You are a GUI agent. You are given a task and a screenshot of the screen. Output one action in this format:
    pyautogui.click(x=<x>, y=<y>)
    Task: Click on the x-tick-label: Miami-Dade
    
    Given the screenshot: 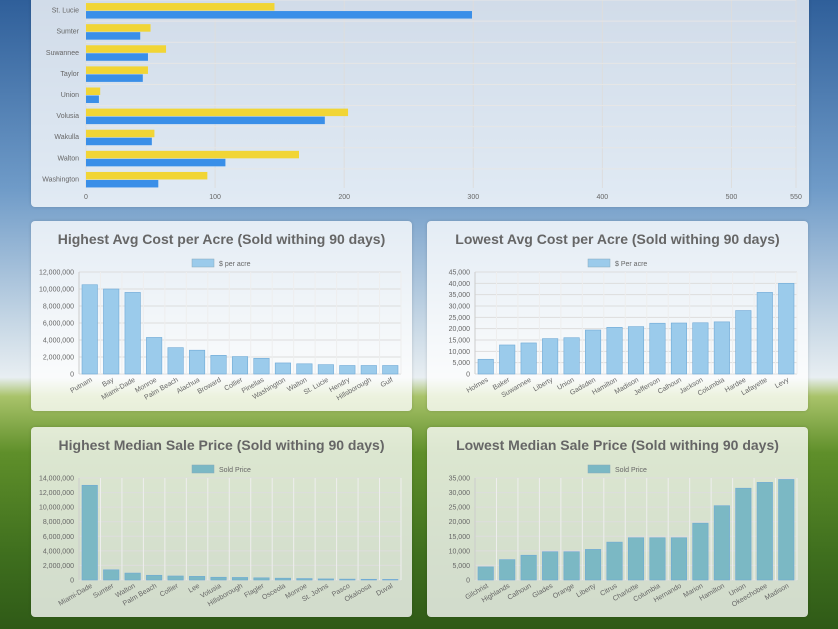 What is the action you would take?
    pyautogui.click(x=76, y=595)
    